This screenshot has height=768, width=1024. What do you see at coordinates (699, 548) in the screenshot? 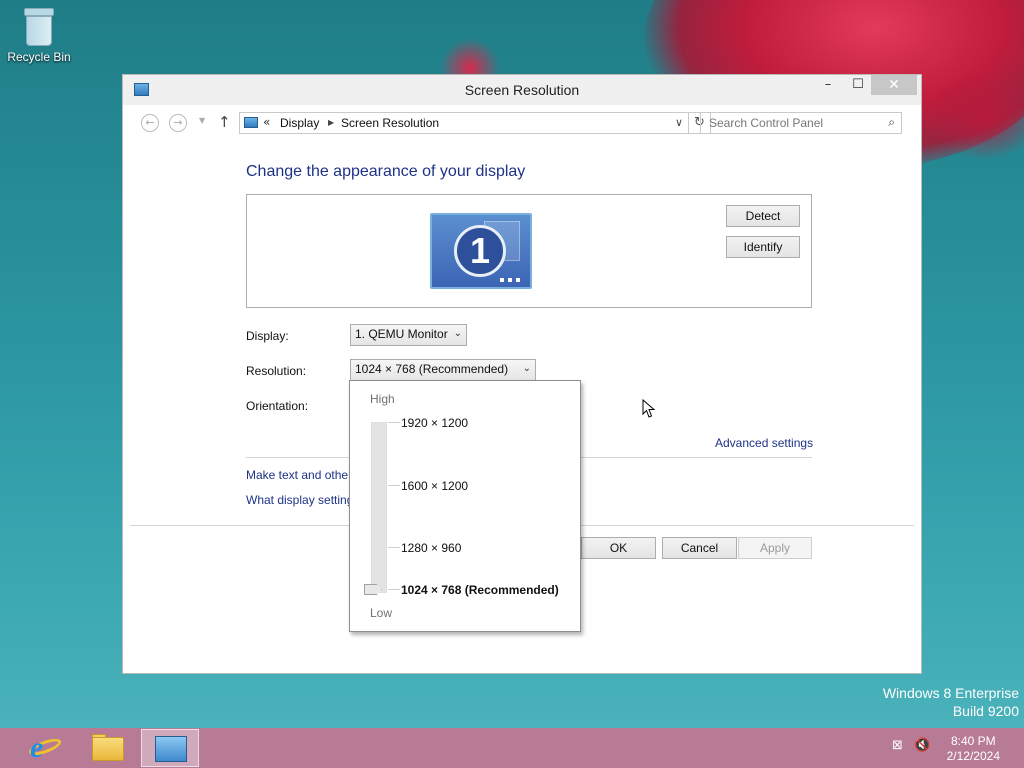
I see `cancel-button: Cancel` at bounding box center [699, 548].